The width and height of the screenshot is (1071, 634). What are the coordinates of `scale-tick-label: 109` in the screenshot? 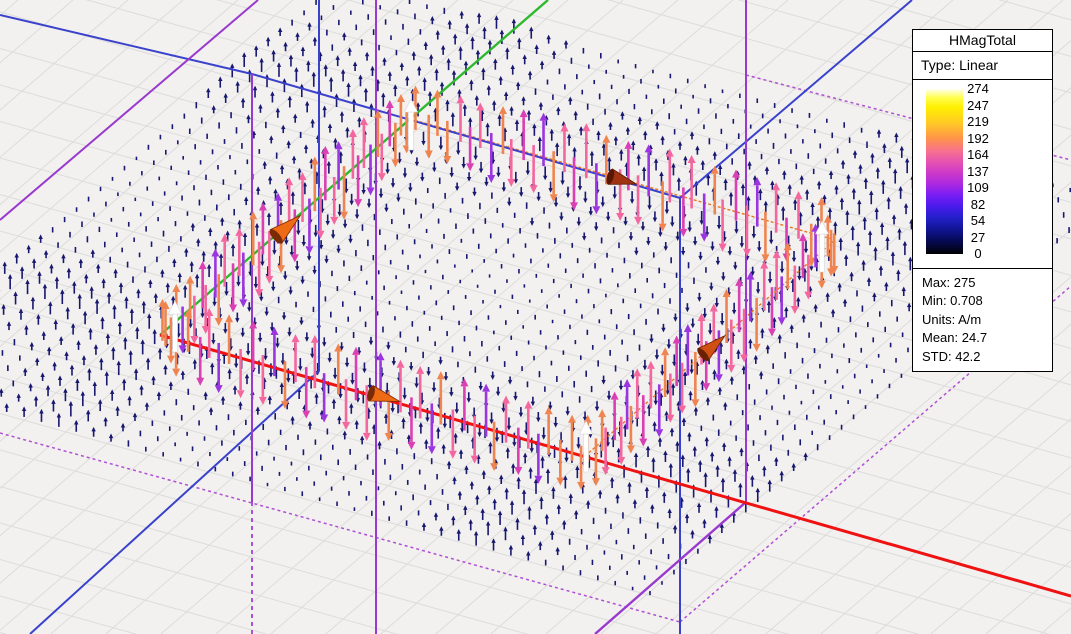 It's located at (978, 187).